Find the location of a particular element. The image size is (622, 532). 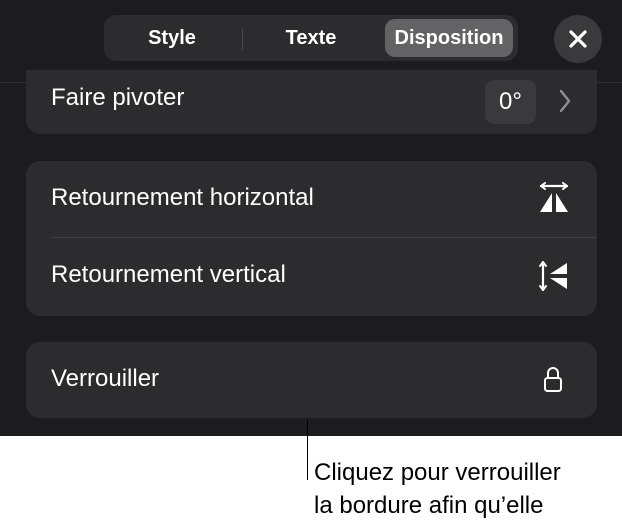

format-tab-bar: Style Texte Disposition is located at coordinates (311, 38).